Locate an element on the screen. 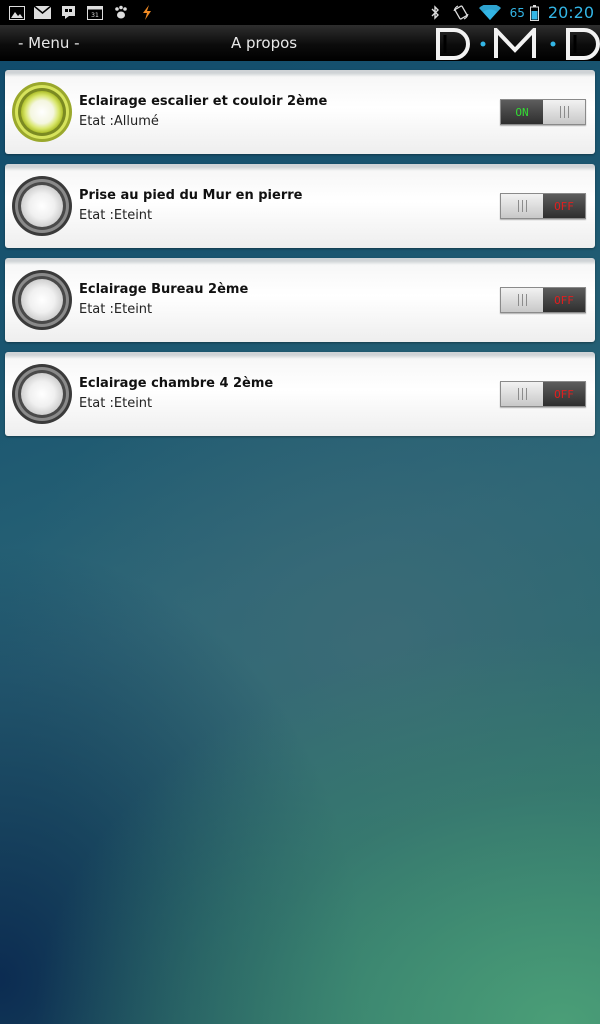 The height and width of the screenshot is (1024, 600). status-bar: 31 65 20:20 is located at coordinates (300, 12).